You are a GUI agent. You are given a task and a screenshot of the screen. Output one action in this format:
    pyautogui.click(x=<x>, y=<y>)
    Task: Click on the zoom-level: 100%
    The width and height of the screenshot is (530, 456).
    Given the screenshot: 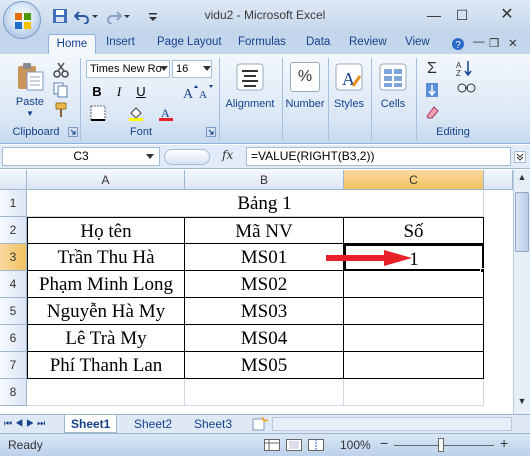 What is the action you would take?
    pyautogui.click(x=355, y=445)
    